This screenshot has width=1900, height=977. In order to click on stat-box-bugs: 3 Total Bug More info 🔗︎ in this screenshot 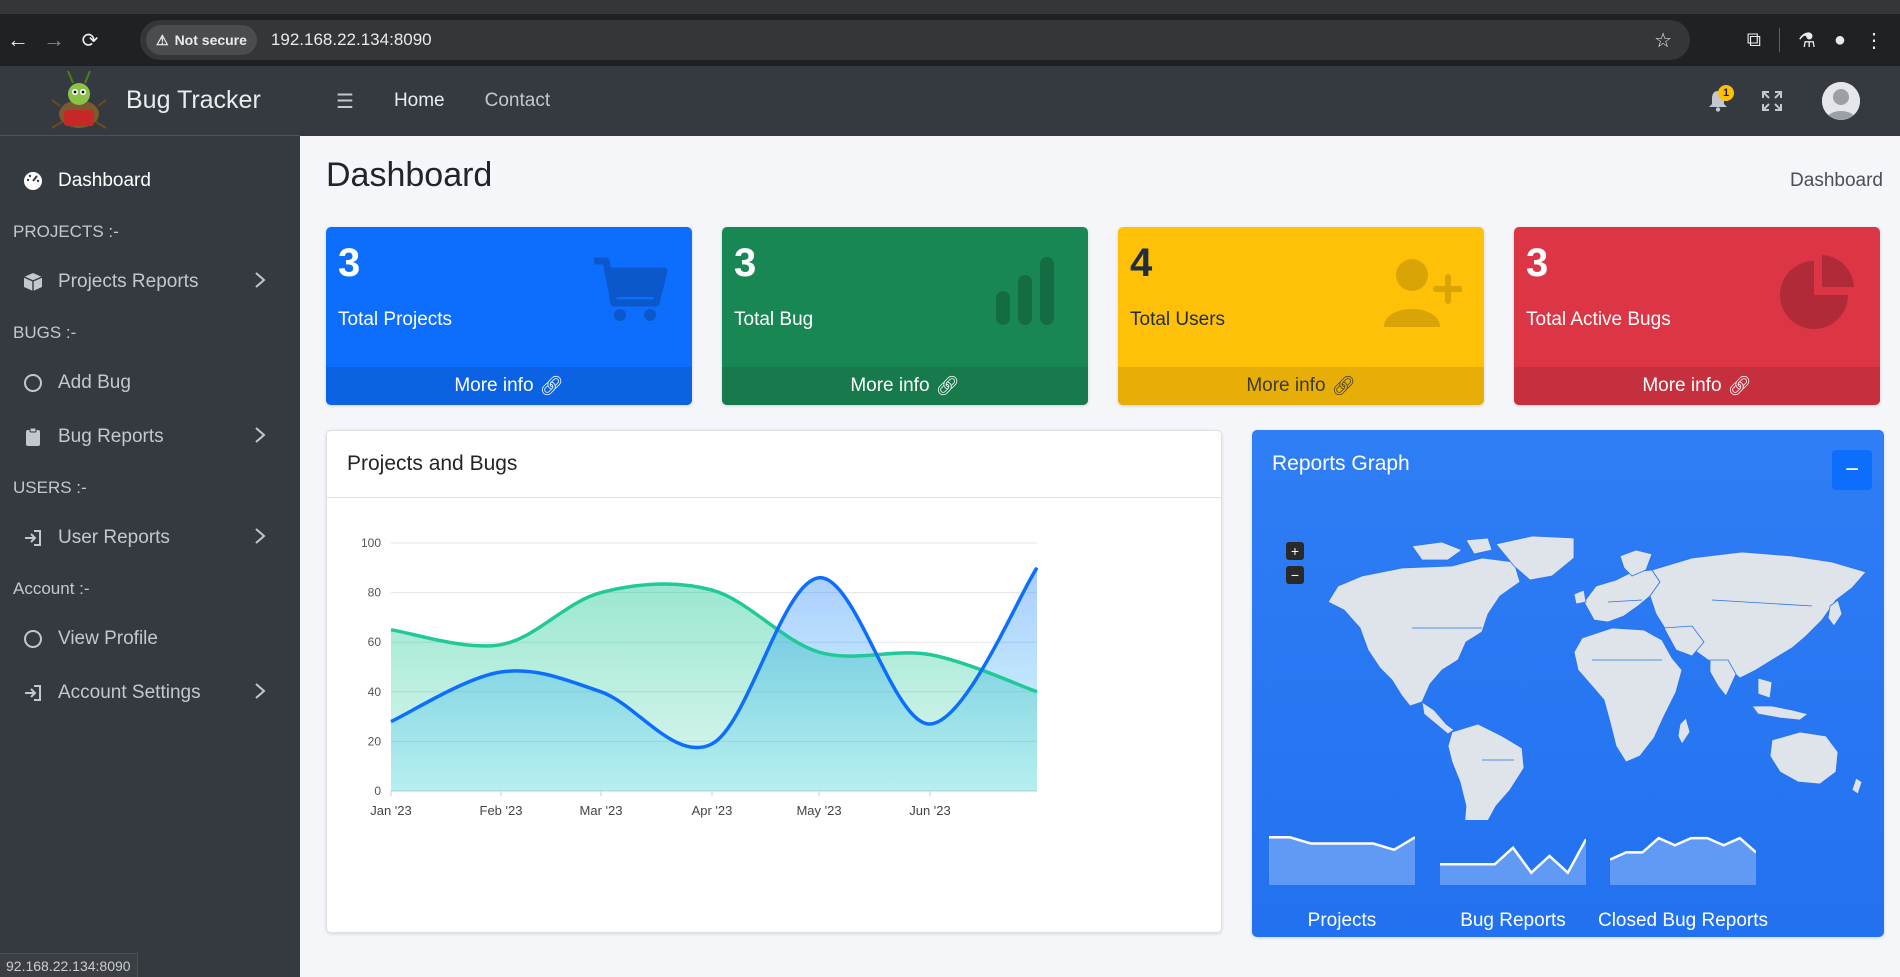, I will do `click(905, 316)`.